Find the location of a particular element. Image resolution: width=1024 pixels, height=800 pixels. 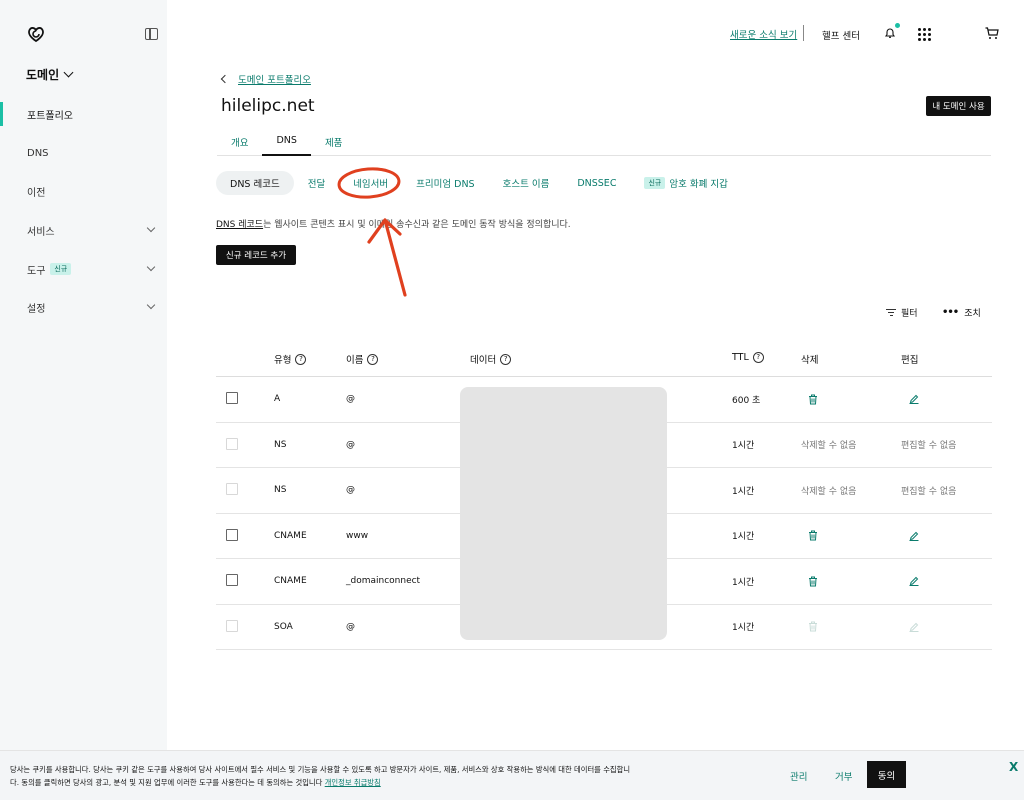

actions-label: 조치 is located at coordinates (972, 314).